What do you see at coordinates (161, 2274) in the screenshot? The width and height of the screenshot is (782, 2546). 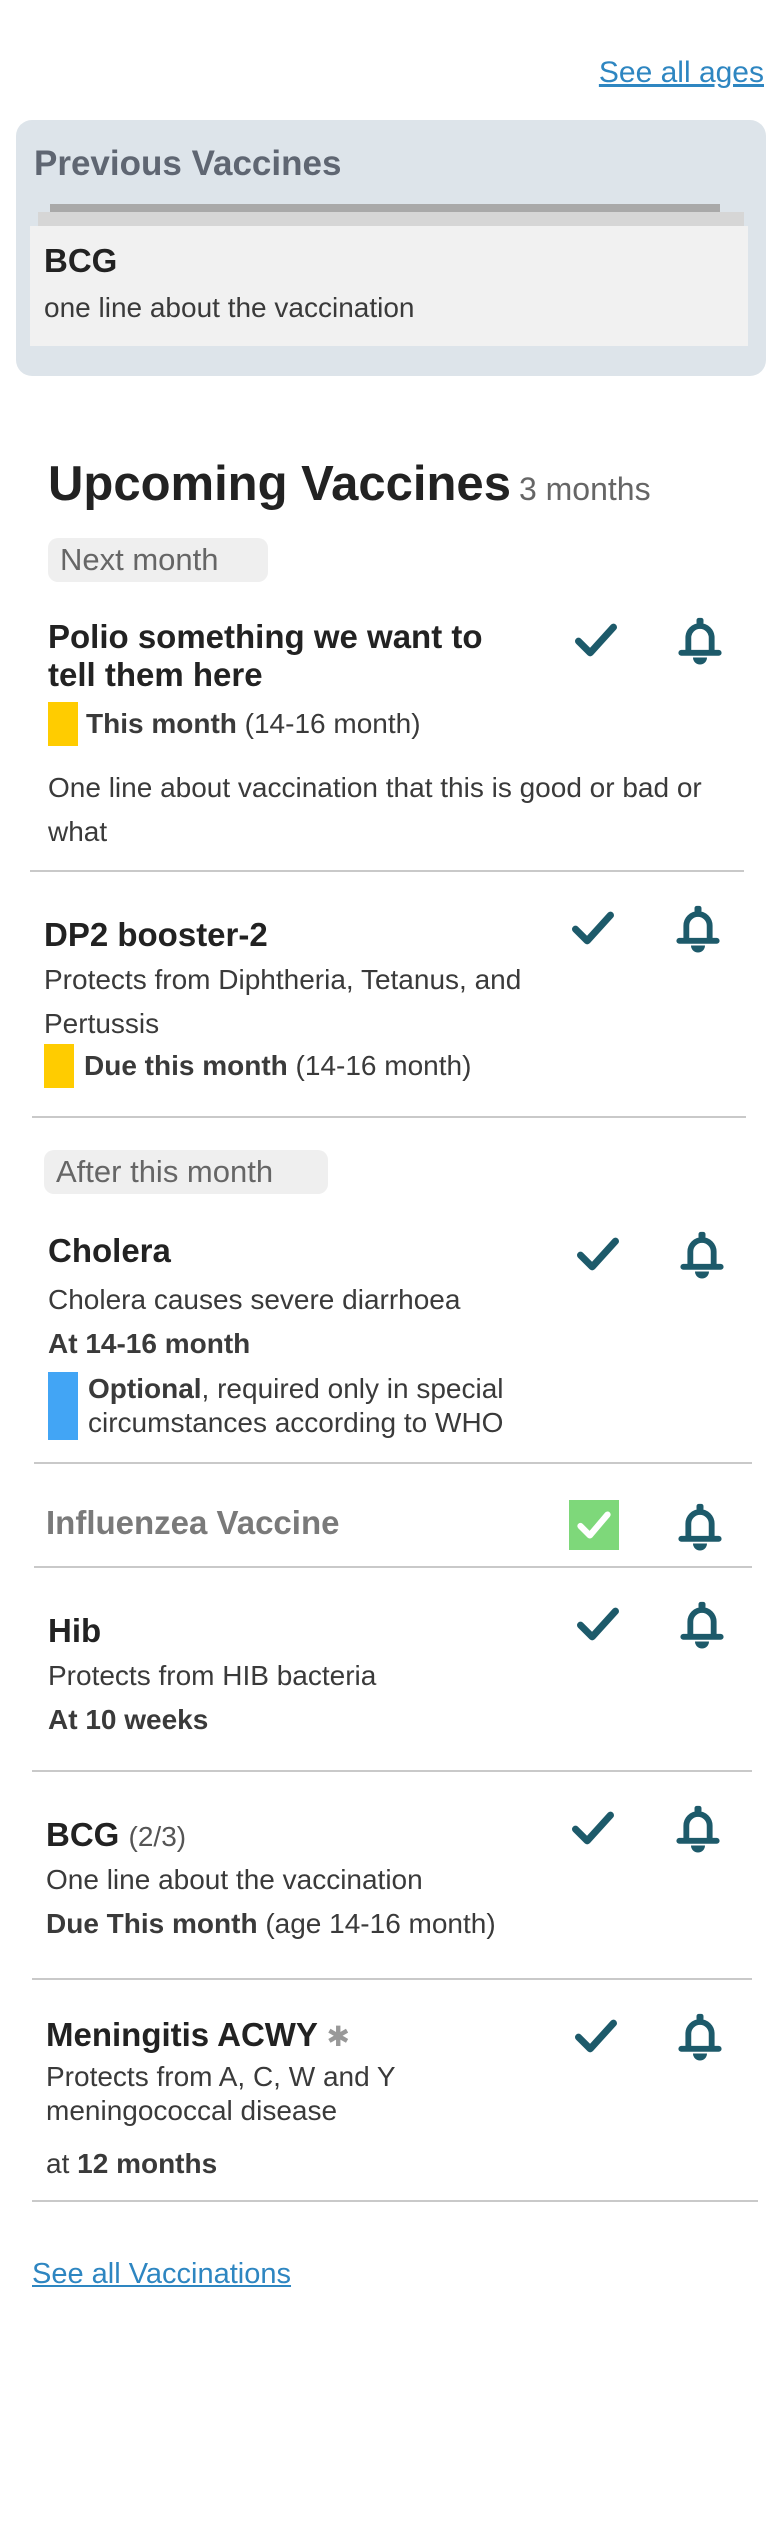 I see `see-all-vaccinations-link: See all Vaccinations` at bounding box center [161, 2274].